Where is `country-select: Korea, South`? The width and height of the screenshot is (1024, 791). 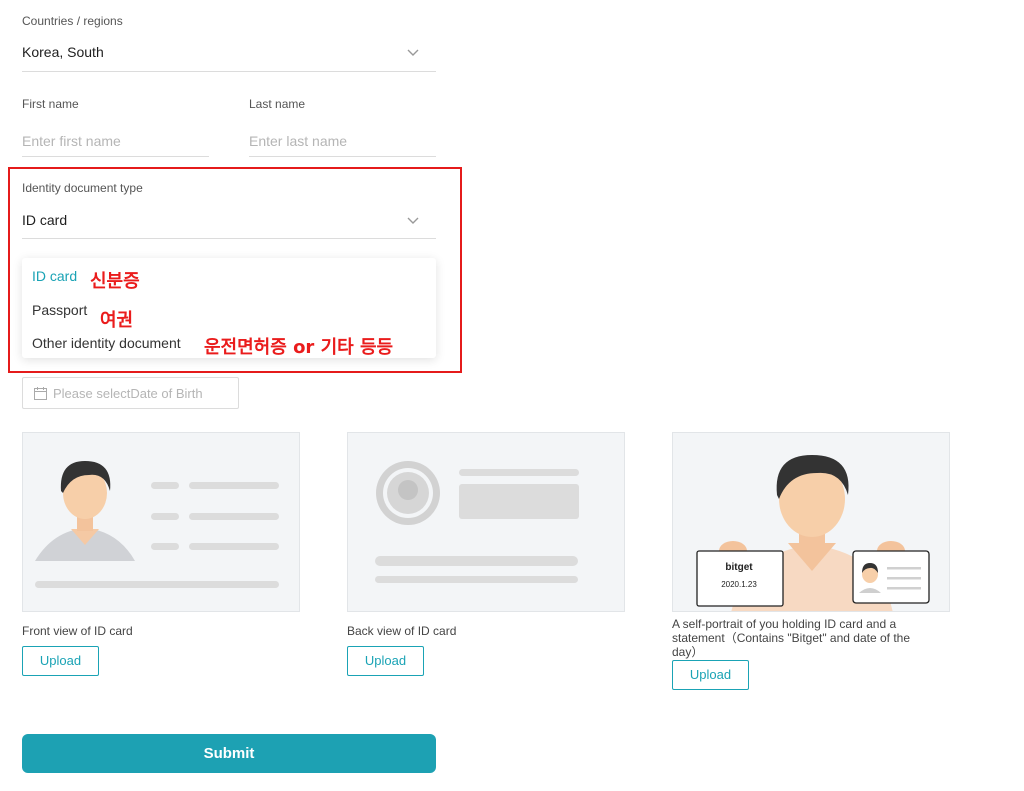 country-select: Korea, South is located at coordinates (229, 55).